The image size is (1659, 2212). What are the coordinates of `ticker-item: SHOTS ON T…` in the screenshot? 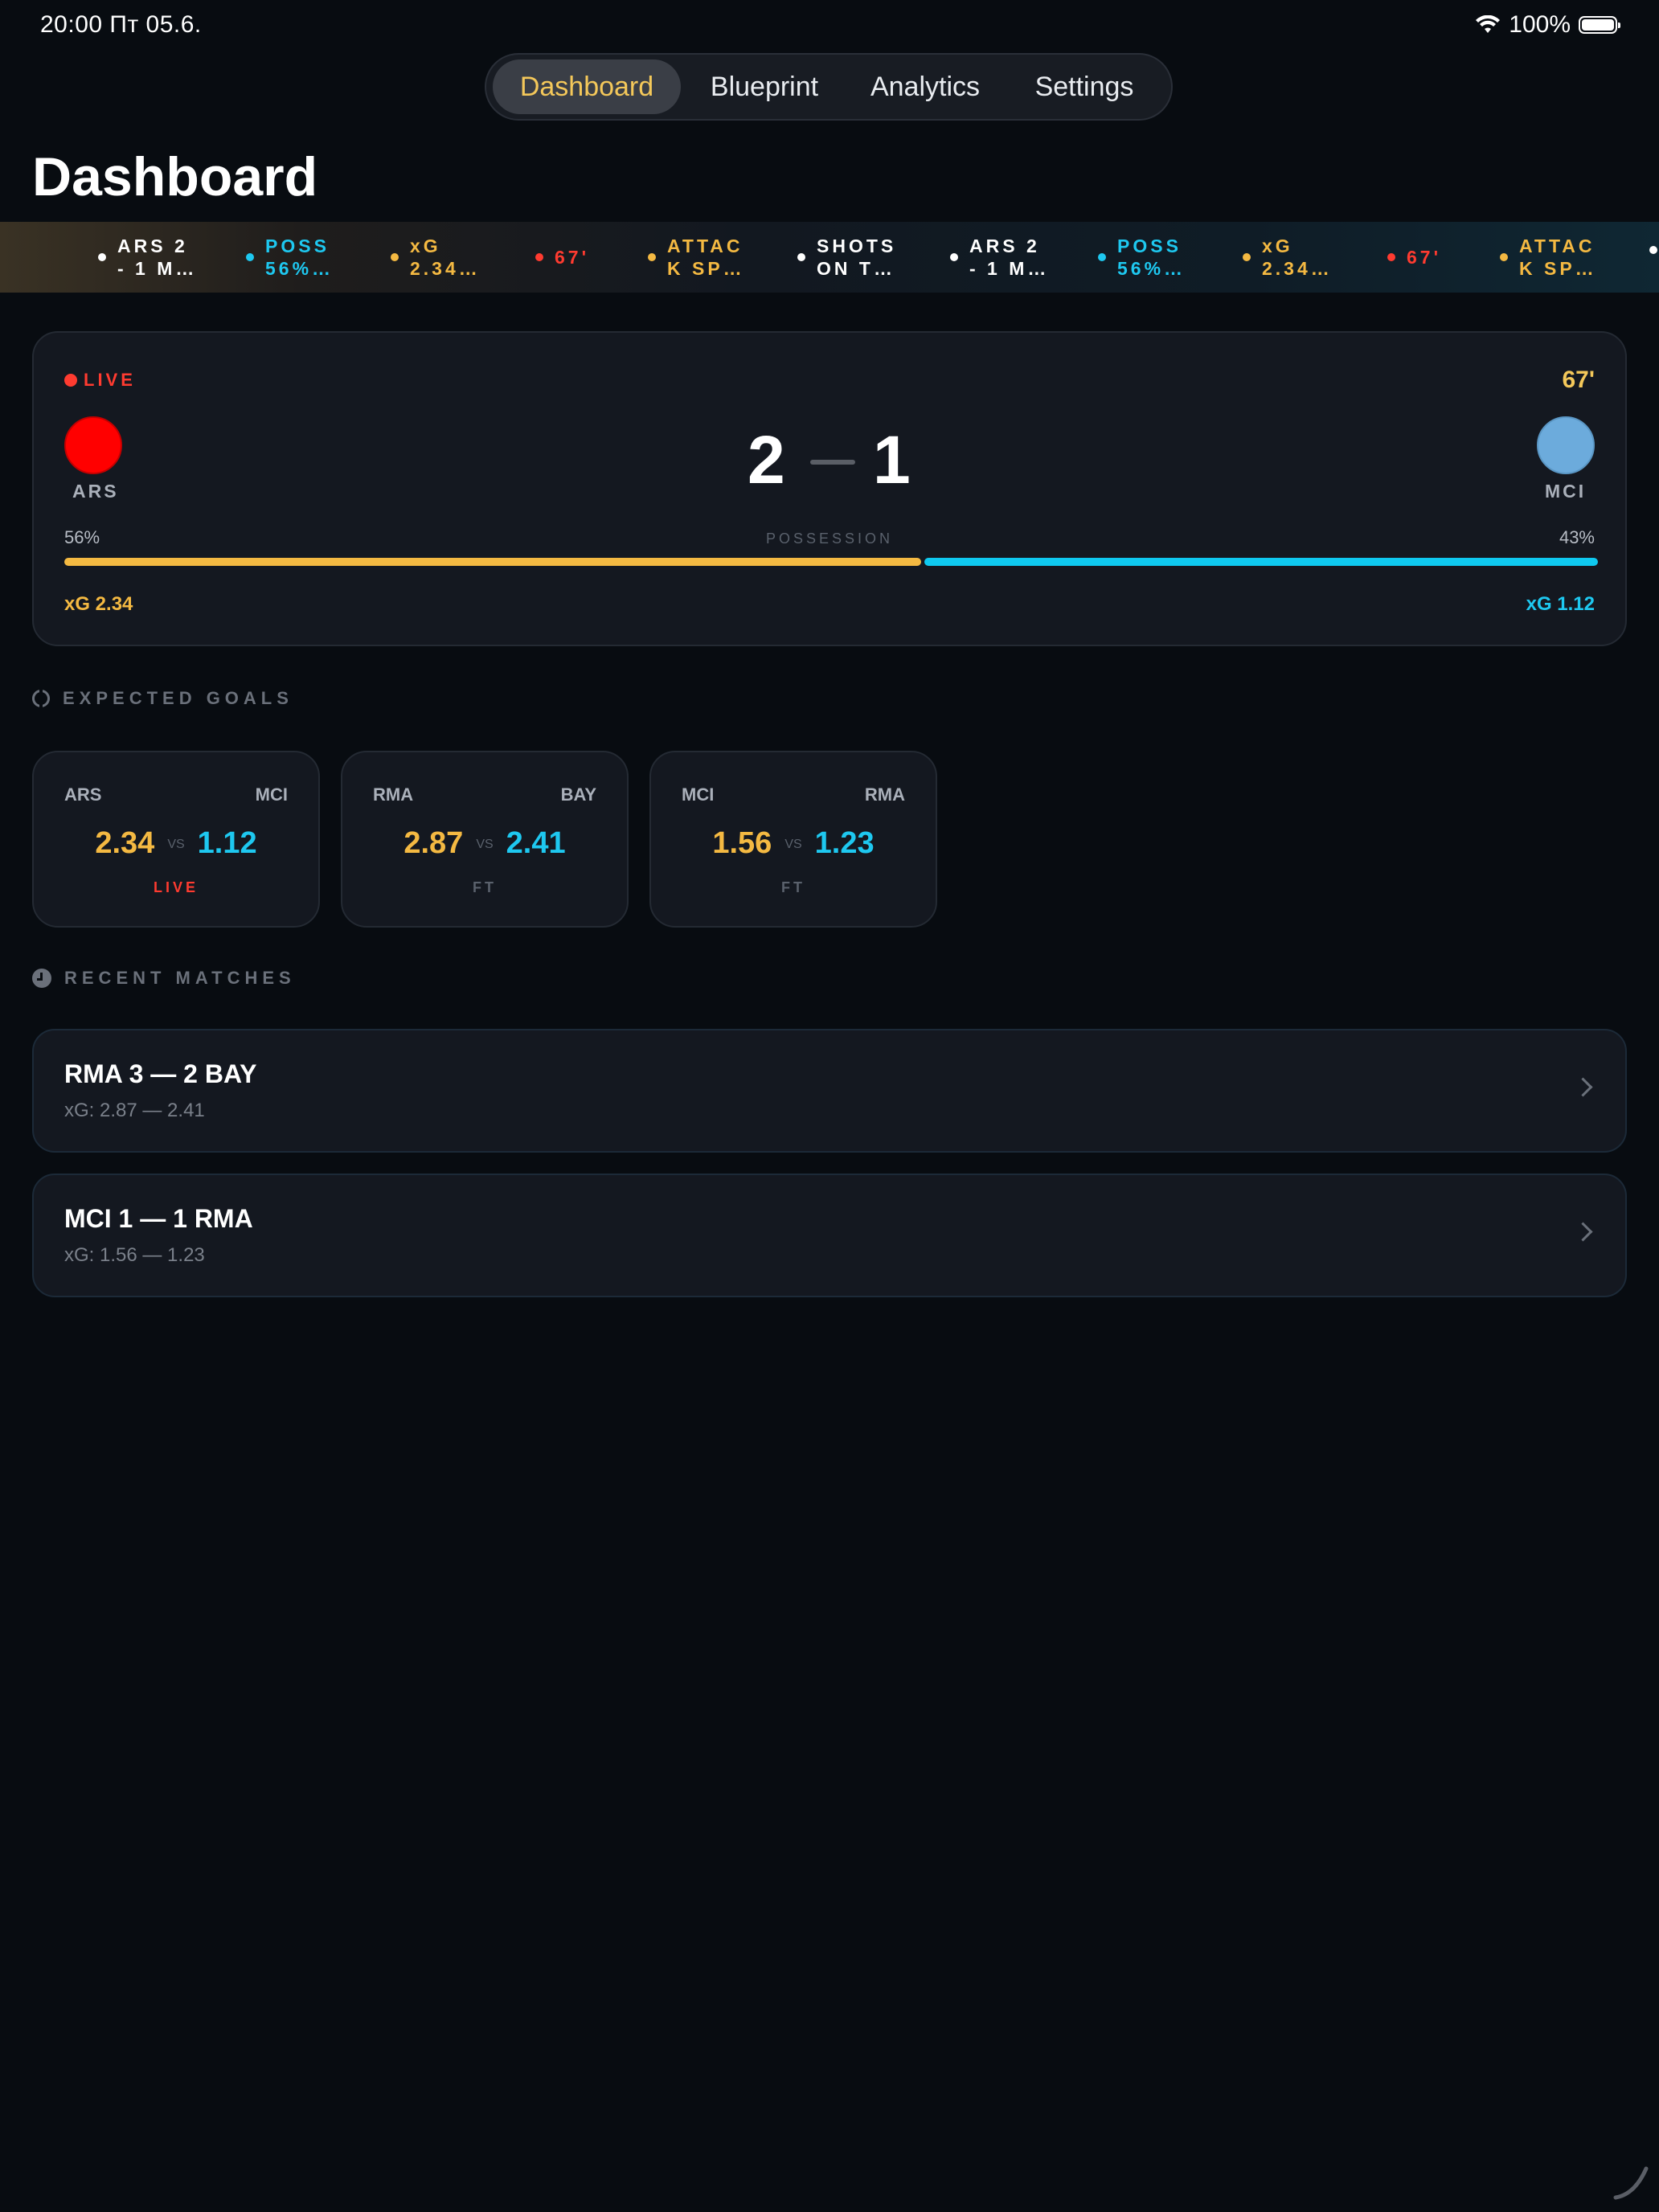 It's located at (847, 257).